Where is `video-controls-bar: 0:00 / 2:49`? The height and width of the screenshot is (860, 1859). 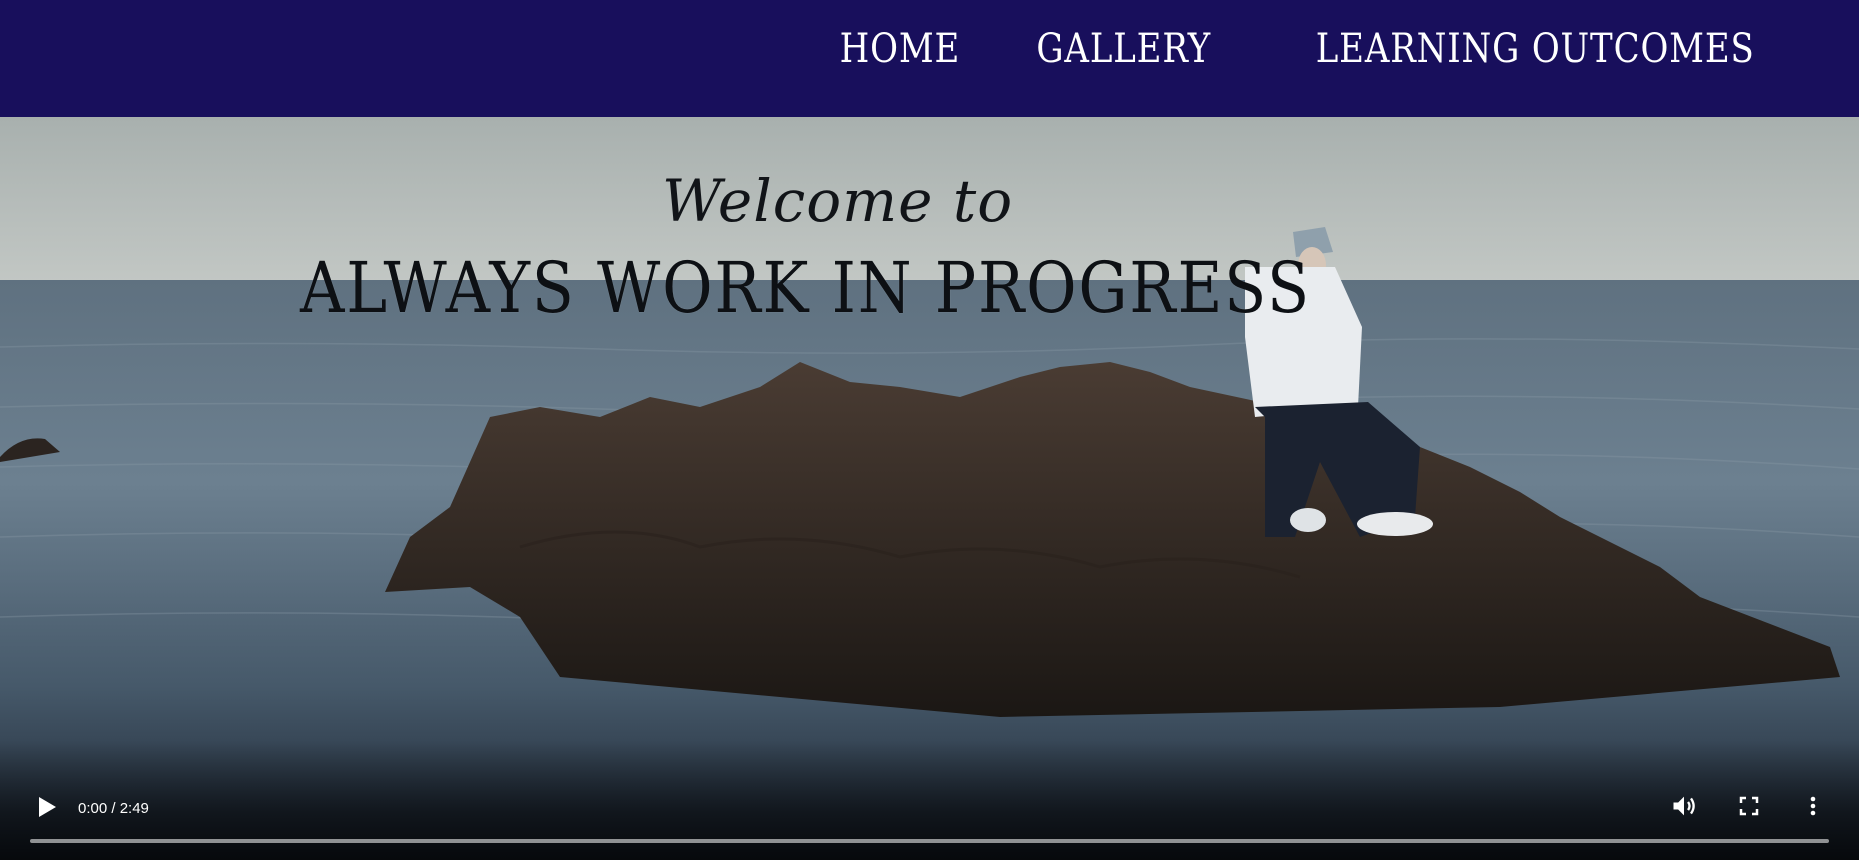
video-controls-bar: 0:00 / 2:49 is located at coordinates (929, 800).